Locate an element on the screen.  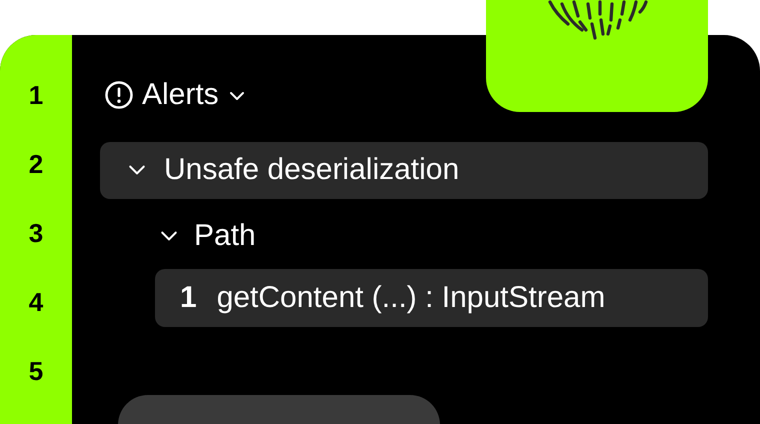
alert-icon is located at coordinates (119, 95).